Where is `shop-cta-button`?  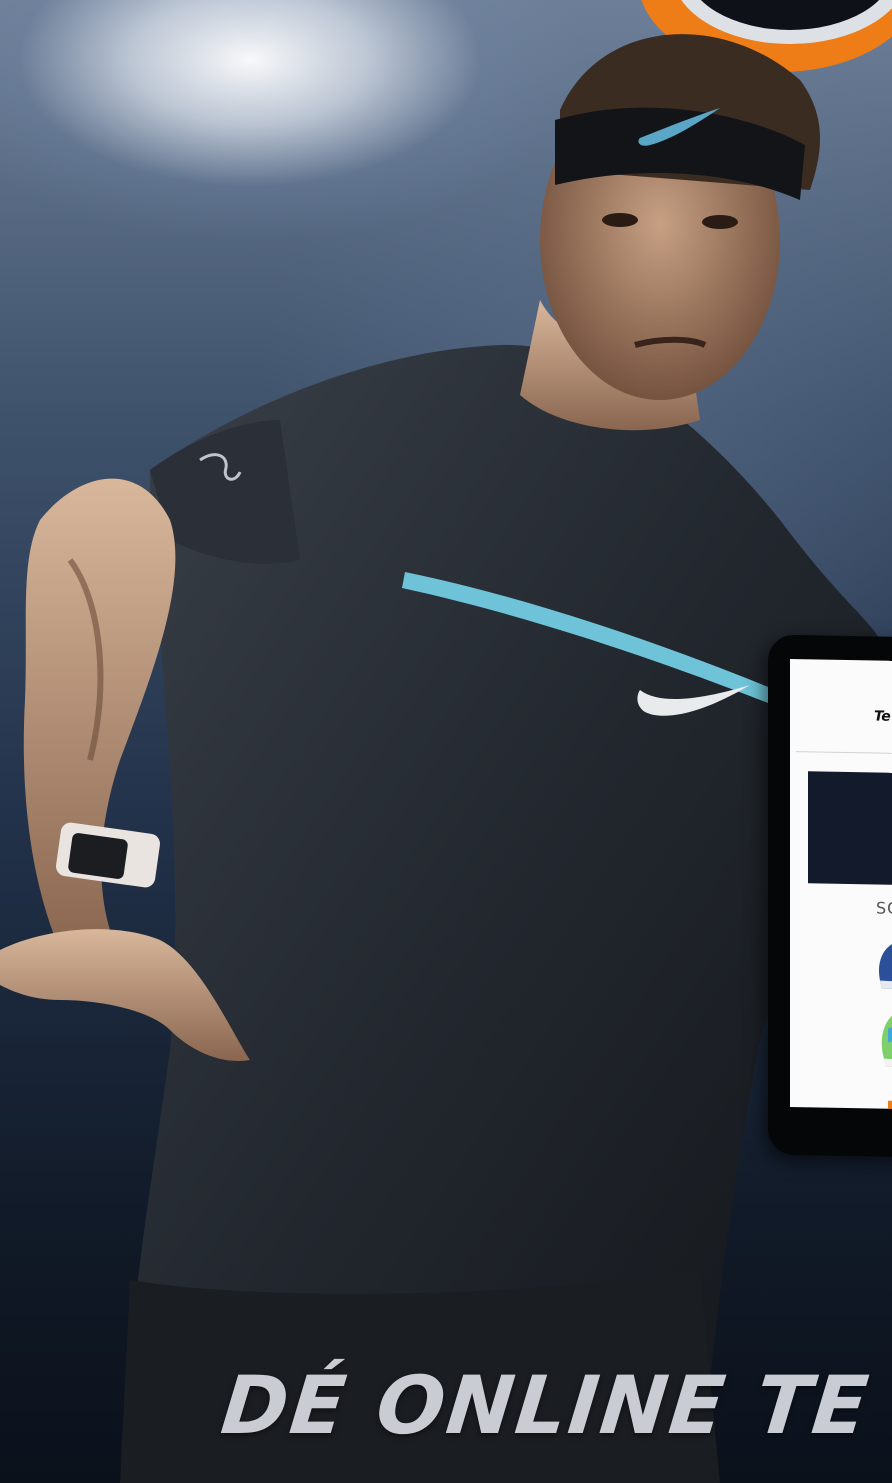
shop-cta-button is located at coordinates (890, 1105).